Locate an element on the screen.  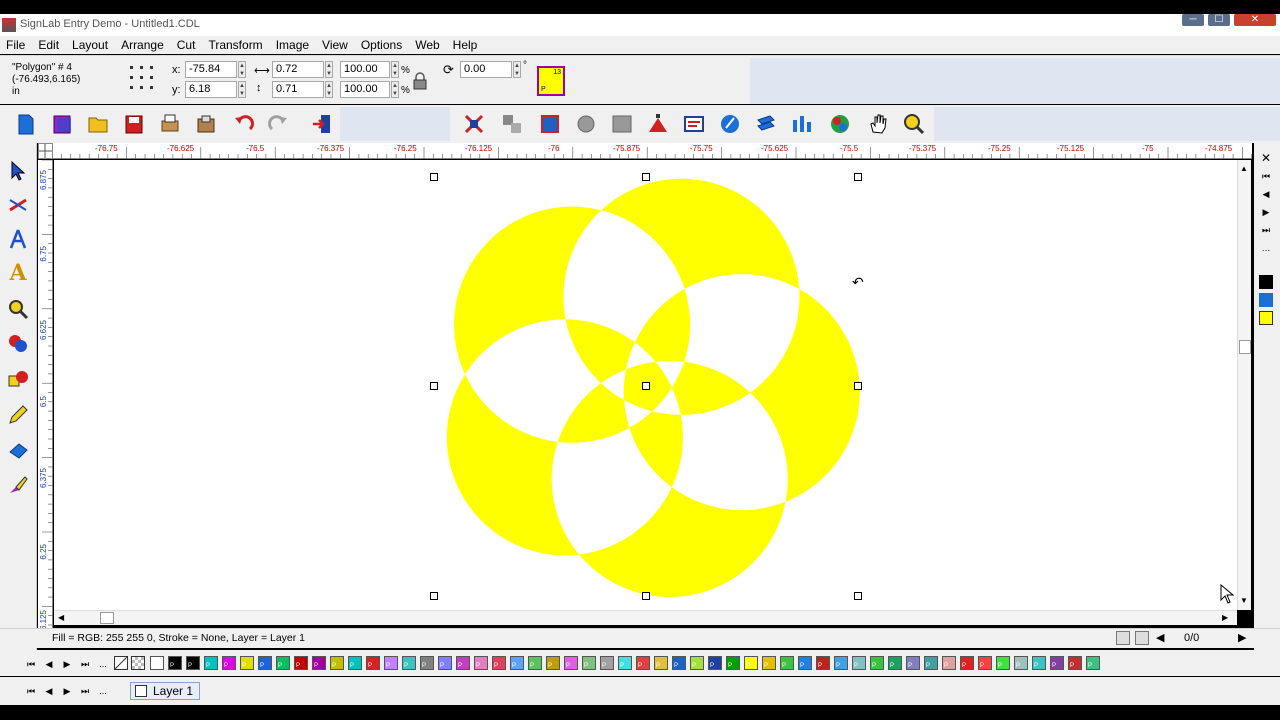
x-field: -75.84 is located at coordinates (211, 69).